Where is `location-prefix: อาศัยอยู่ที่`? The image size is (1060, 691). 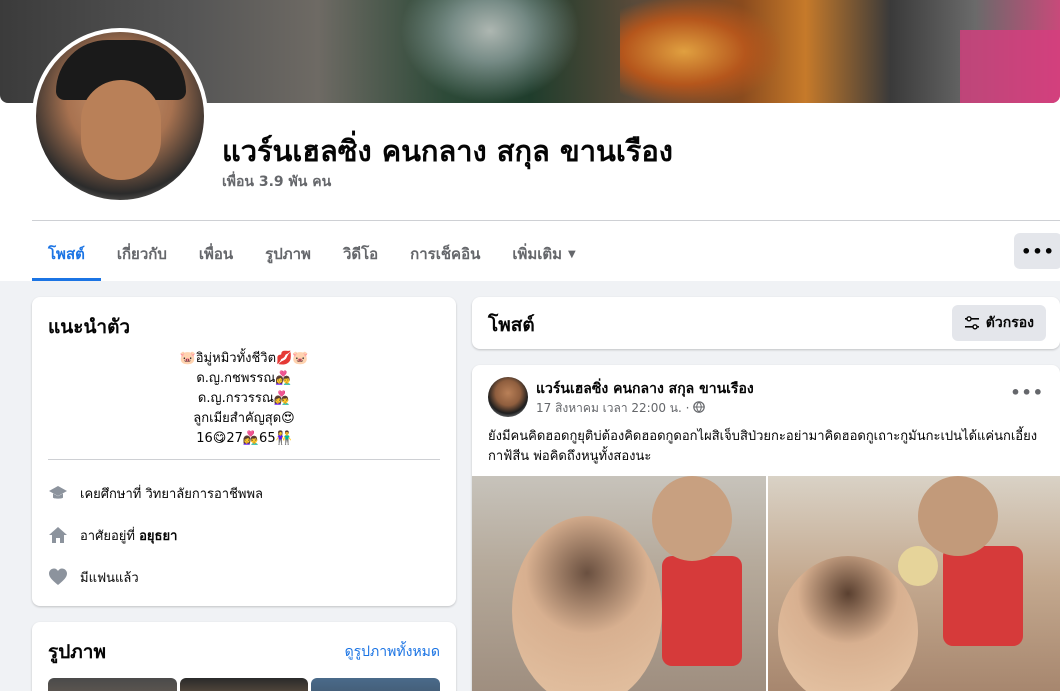 location-prefix: อาศัยอยู่ที่ is located at coordinates (107, 536).